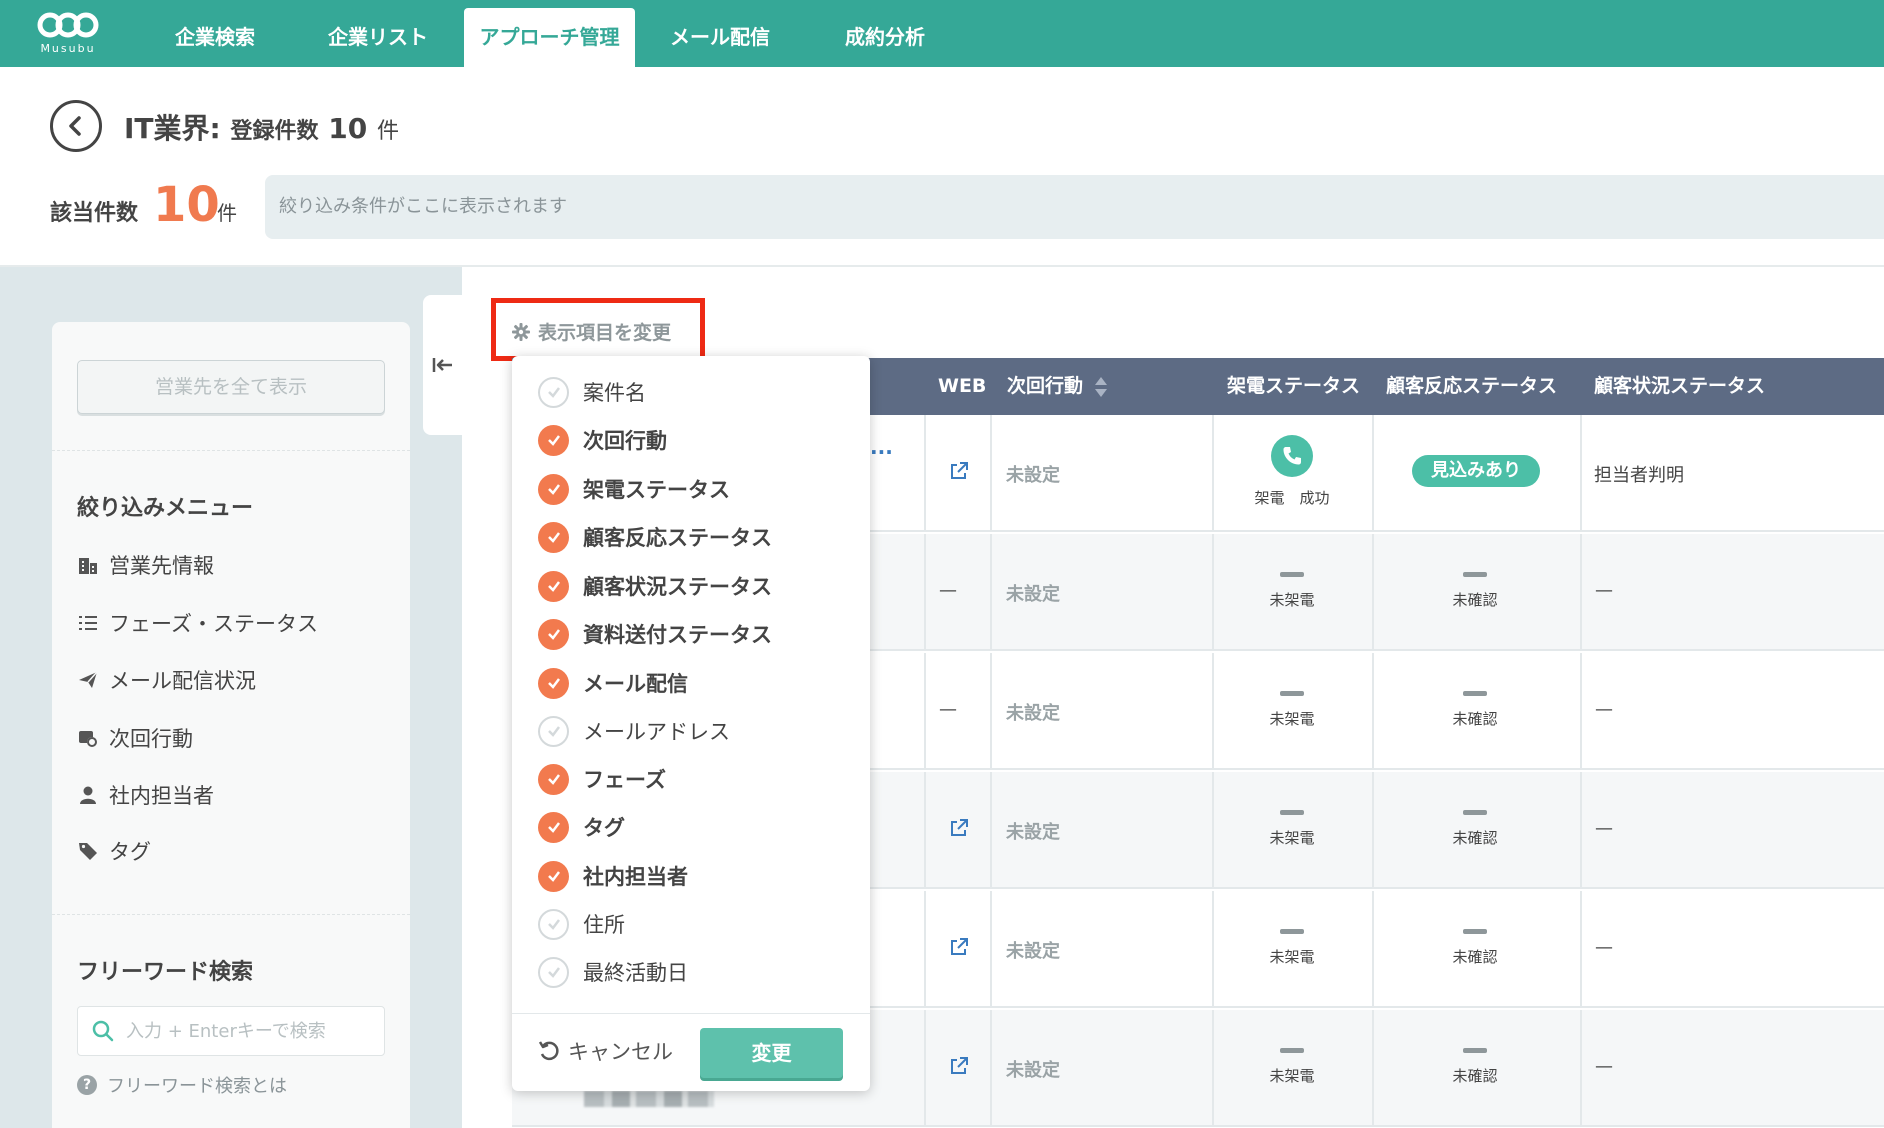  I want to click on column-option-reaction-status: 顧客反応ステータス, so click(655, 537).